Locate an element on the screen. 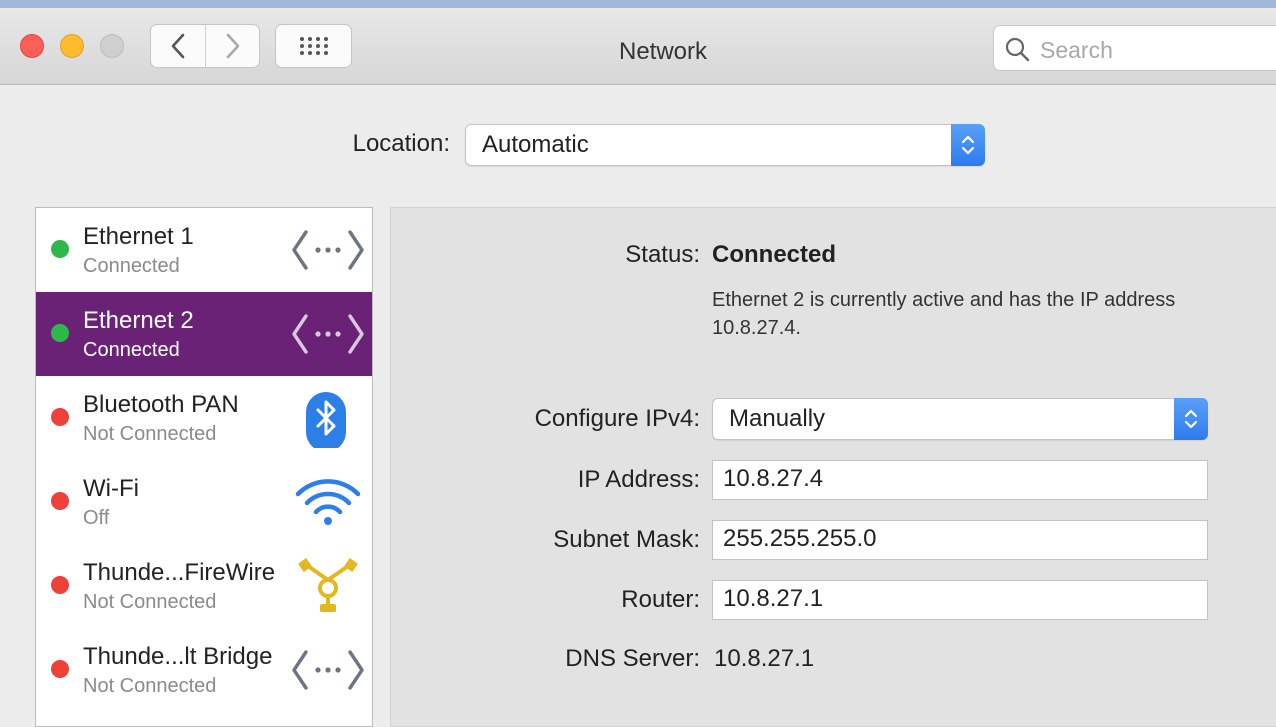  close-window-button is located at coordinates (32, 46).